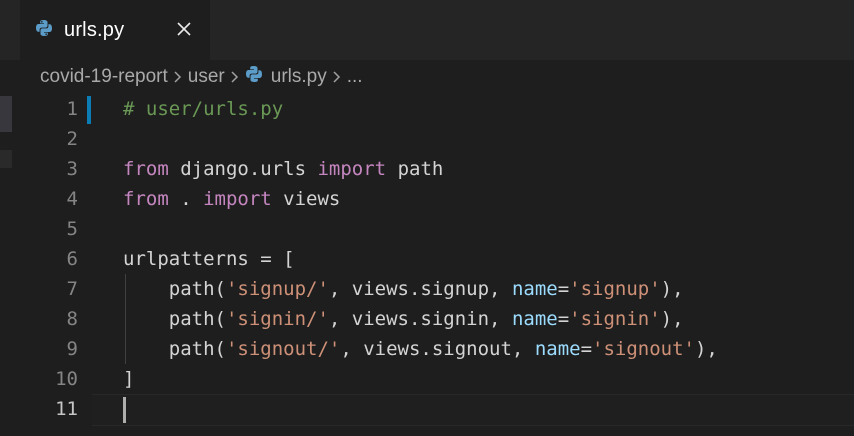 Image resolution: width=854 pixels, height=436 pixels. I want to click on line-number: 1, so click(72, 109).